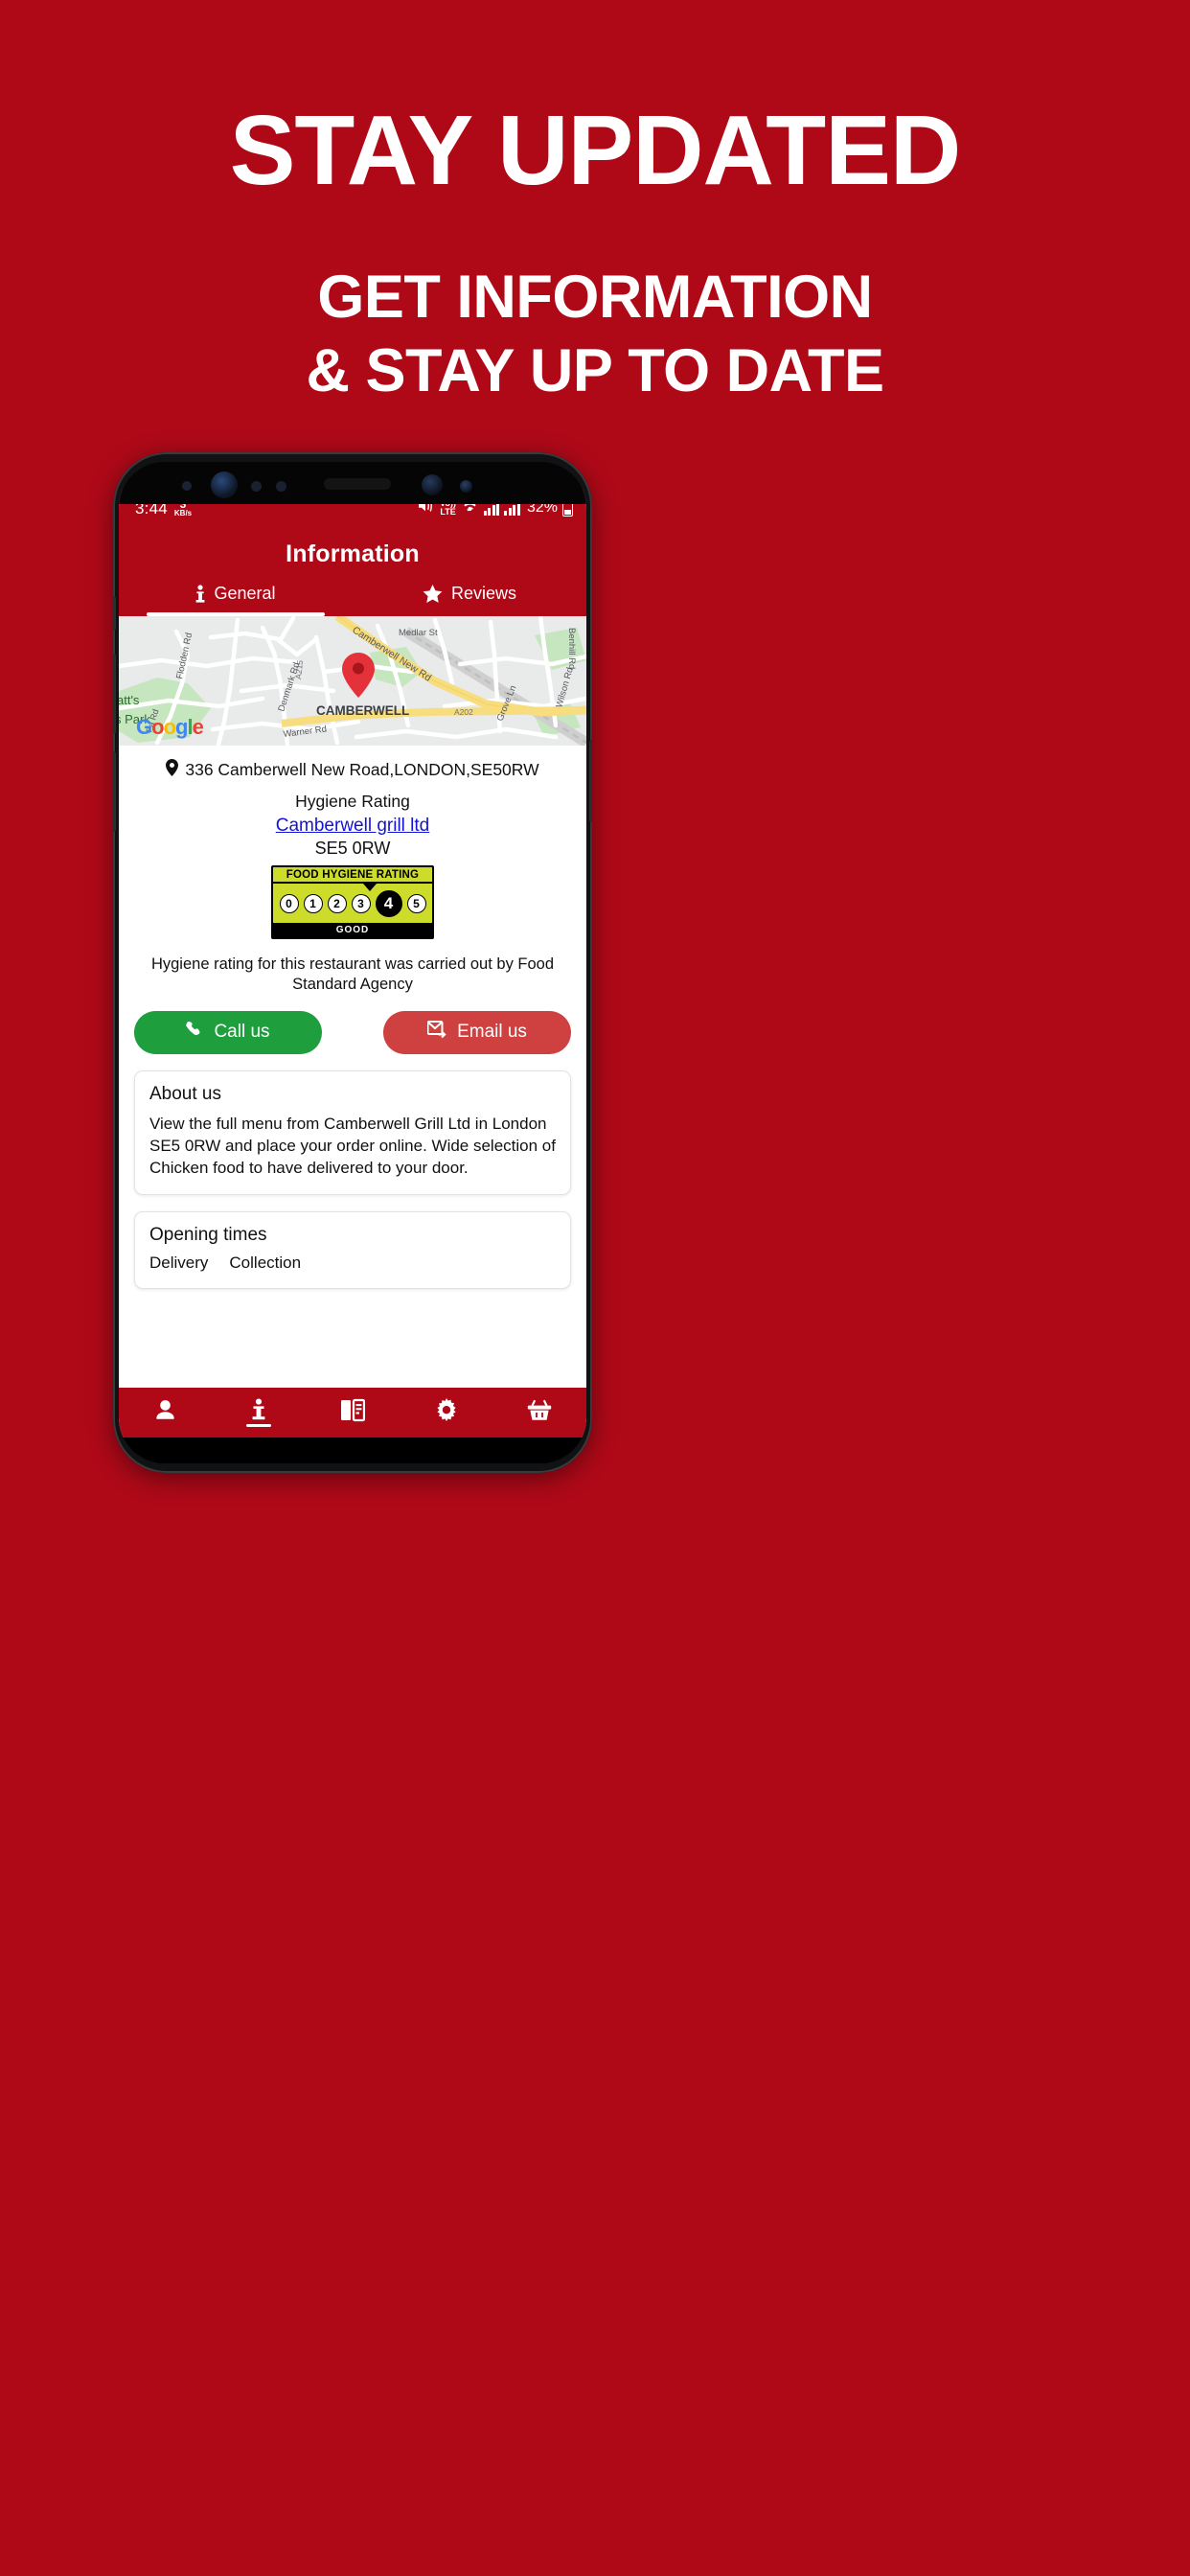  What do you see at coordinates (352, 1450) in the screenshot?
I see `phone-bottom-bezel` at bounding box center [352, 1450].